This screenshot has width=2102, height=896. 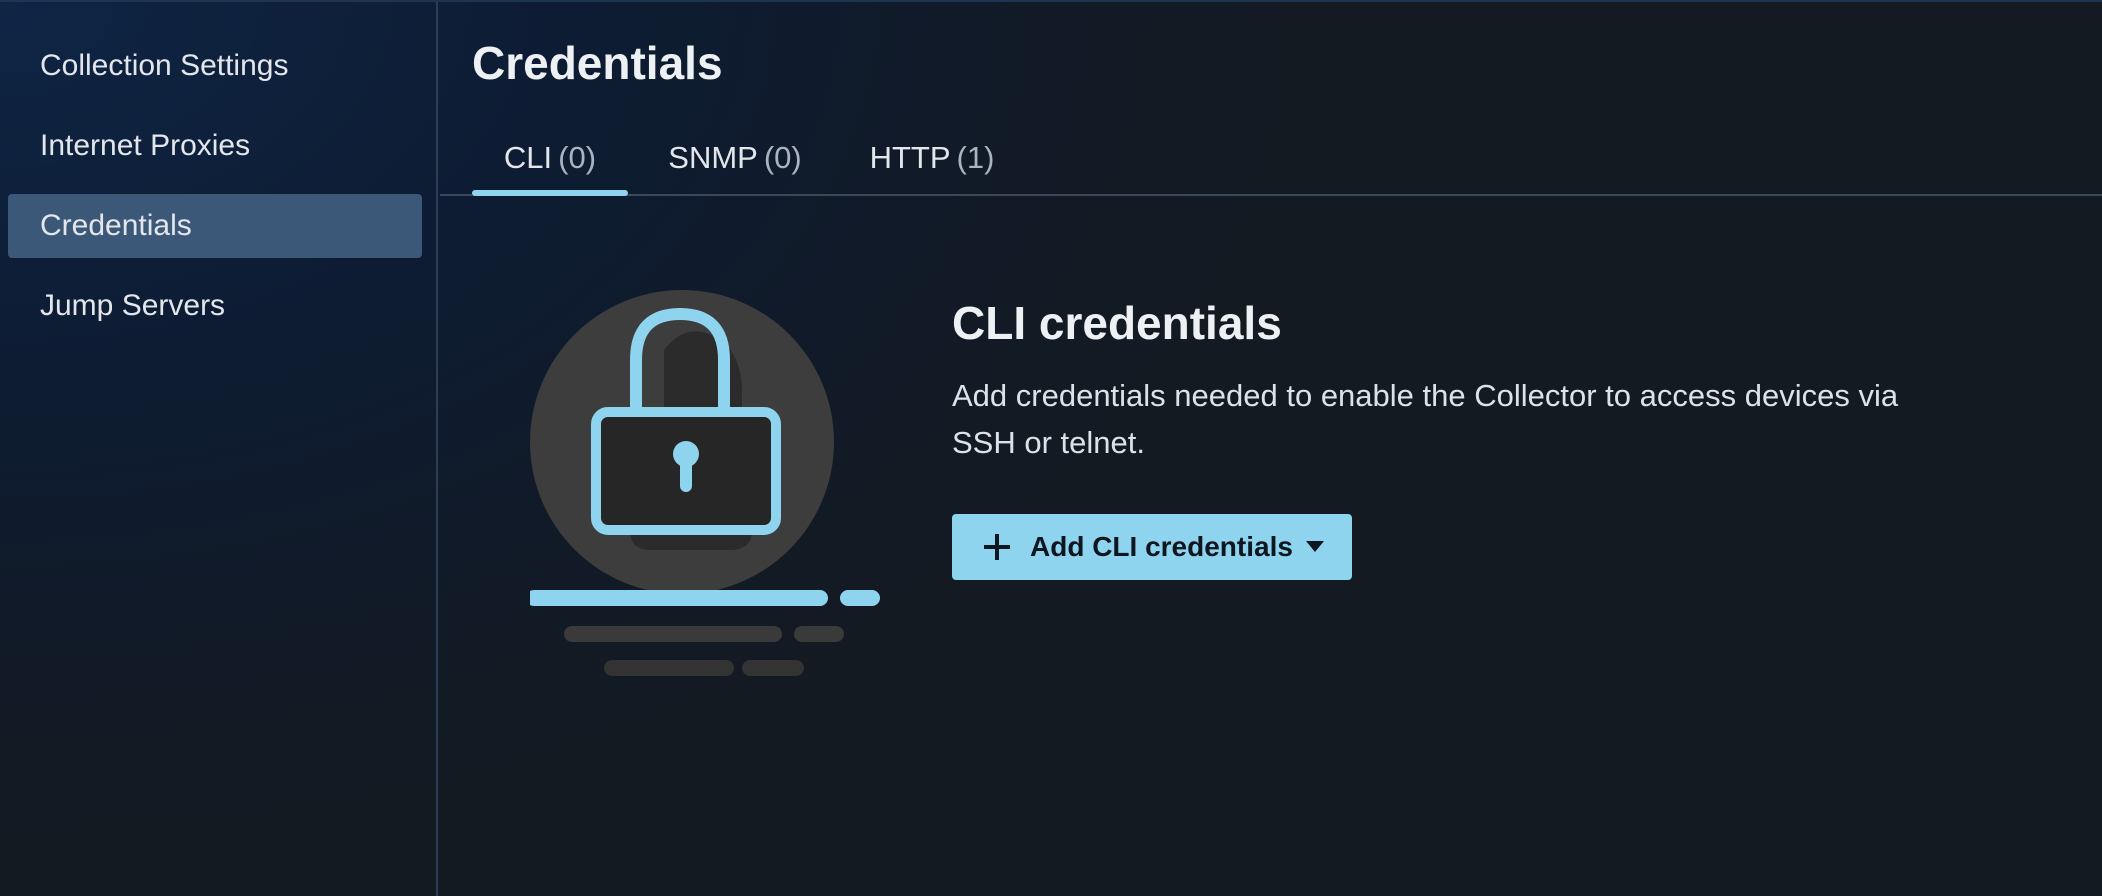 I want to click on page-title: Credentials, so click(x=597, y=63).